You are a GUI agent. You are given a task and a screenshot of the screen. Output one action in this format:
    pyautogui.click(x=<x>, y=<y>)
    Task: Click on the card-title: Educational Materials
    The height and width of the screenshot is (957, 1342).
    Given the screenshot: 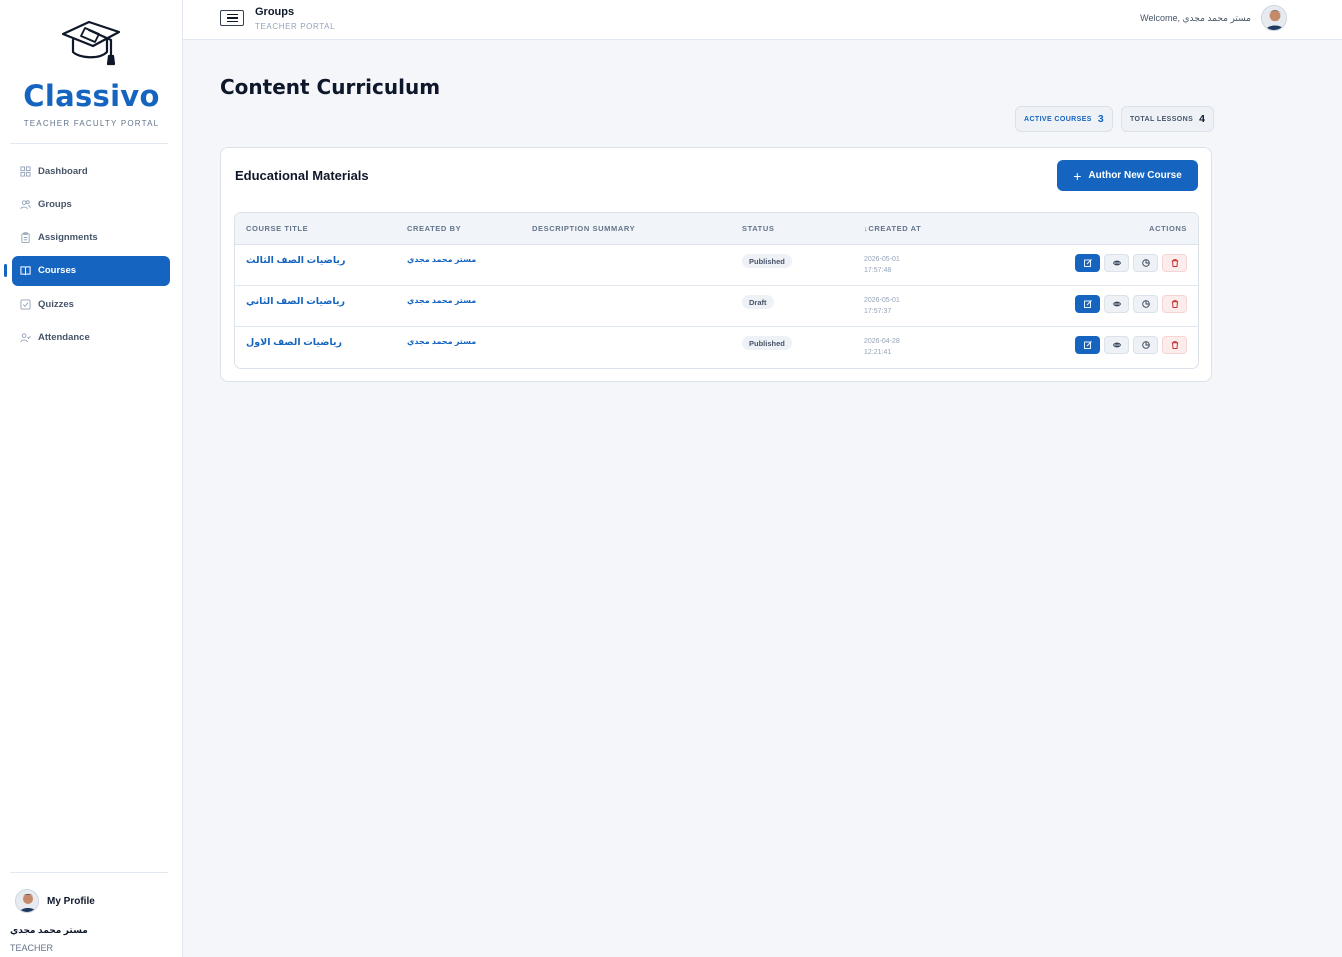 What is the action you would take?
    pyautogui.click(x=302, y=175)
    